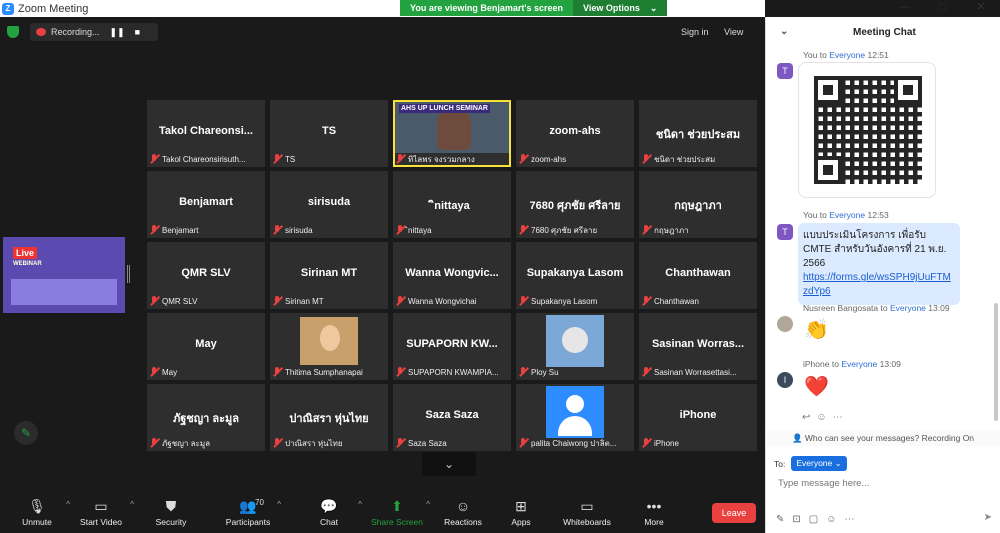 The image size is (1000, 533). What do you see at coordinates (654, 512) in the screenshot?
I see `more-button: ••• More` at bounding box center [654, 512].